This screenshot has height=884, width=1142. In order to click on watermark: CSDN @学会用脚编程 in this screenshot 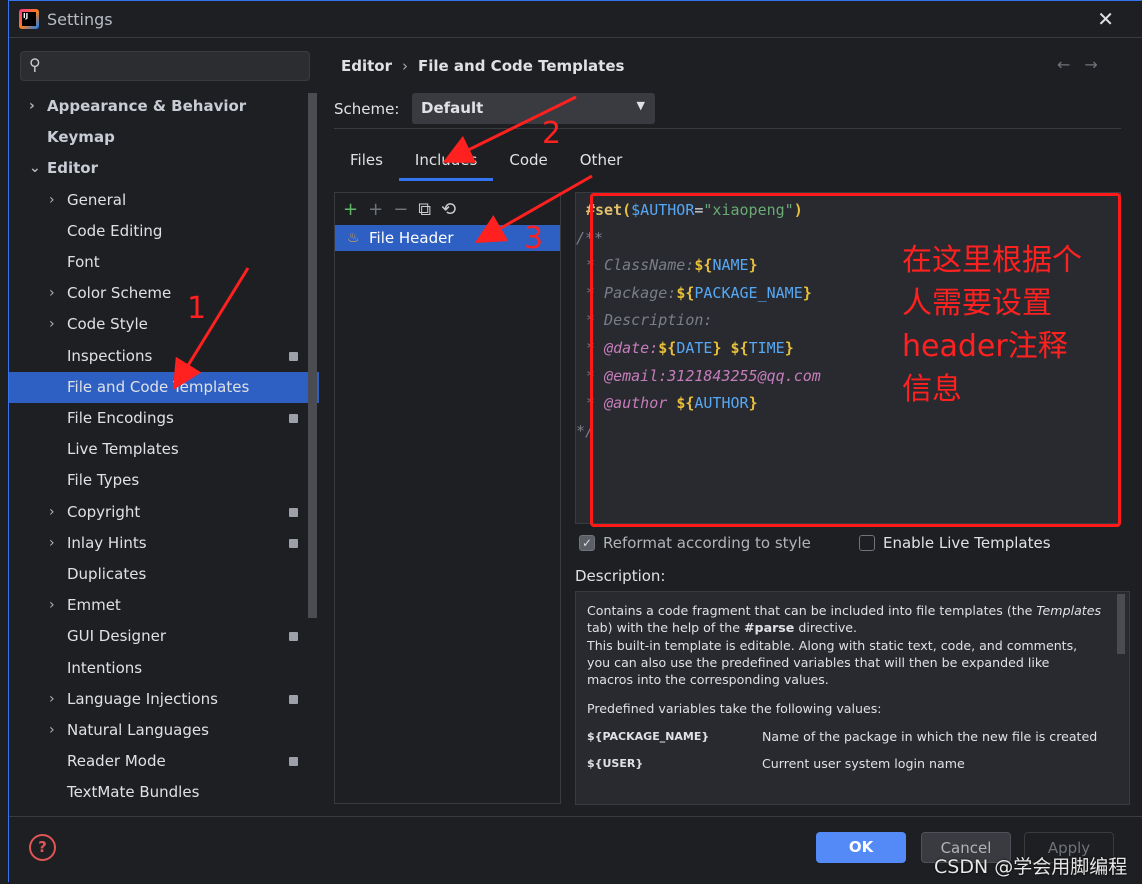, I will do `click(1031, 867)`.